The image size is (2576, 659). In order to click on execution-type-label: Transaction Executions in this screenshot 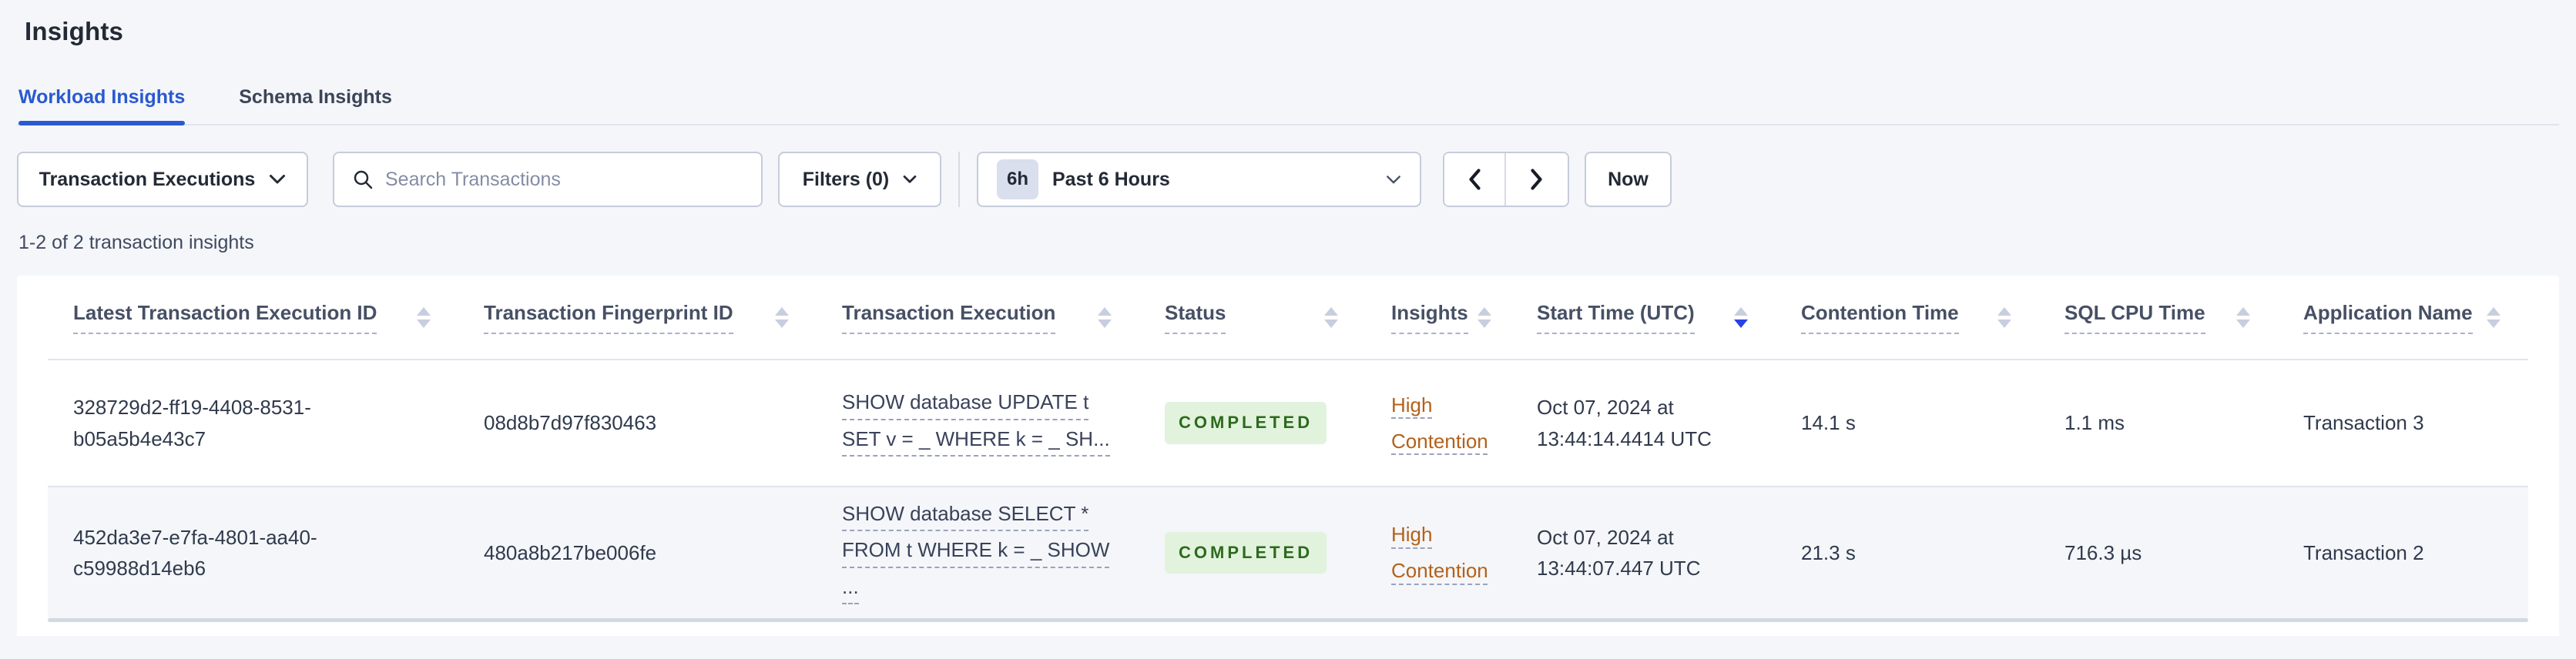, I will do `click(147, 179)`.